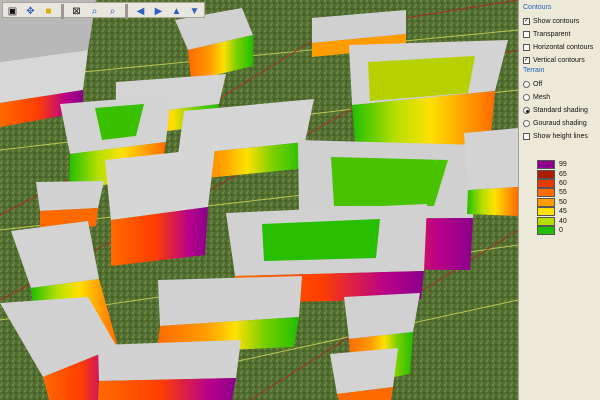 Image resolution: width=600 pixels, height=400 pixels. What do you see at coordinates (546, 202) in the screenshot?
I see `legend-swatch-light-orange` at bounding box center [546, 202].